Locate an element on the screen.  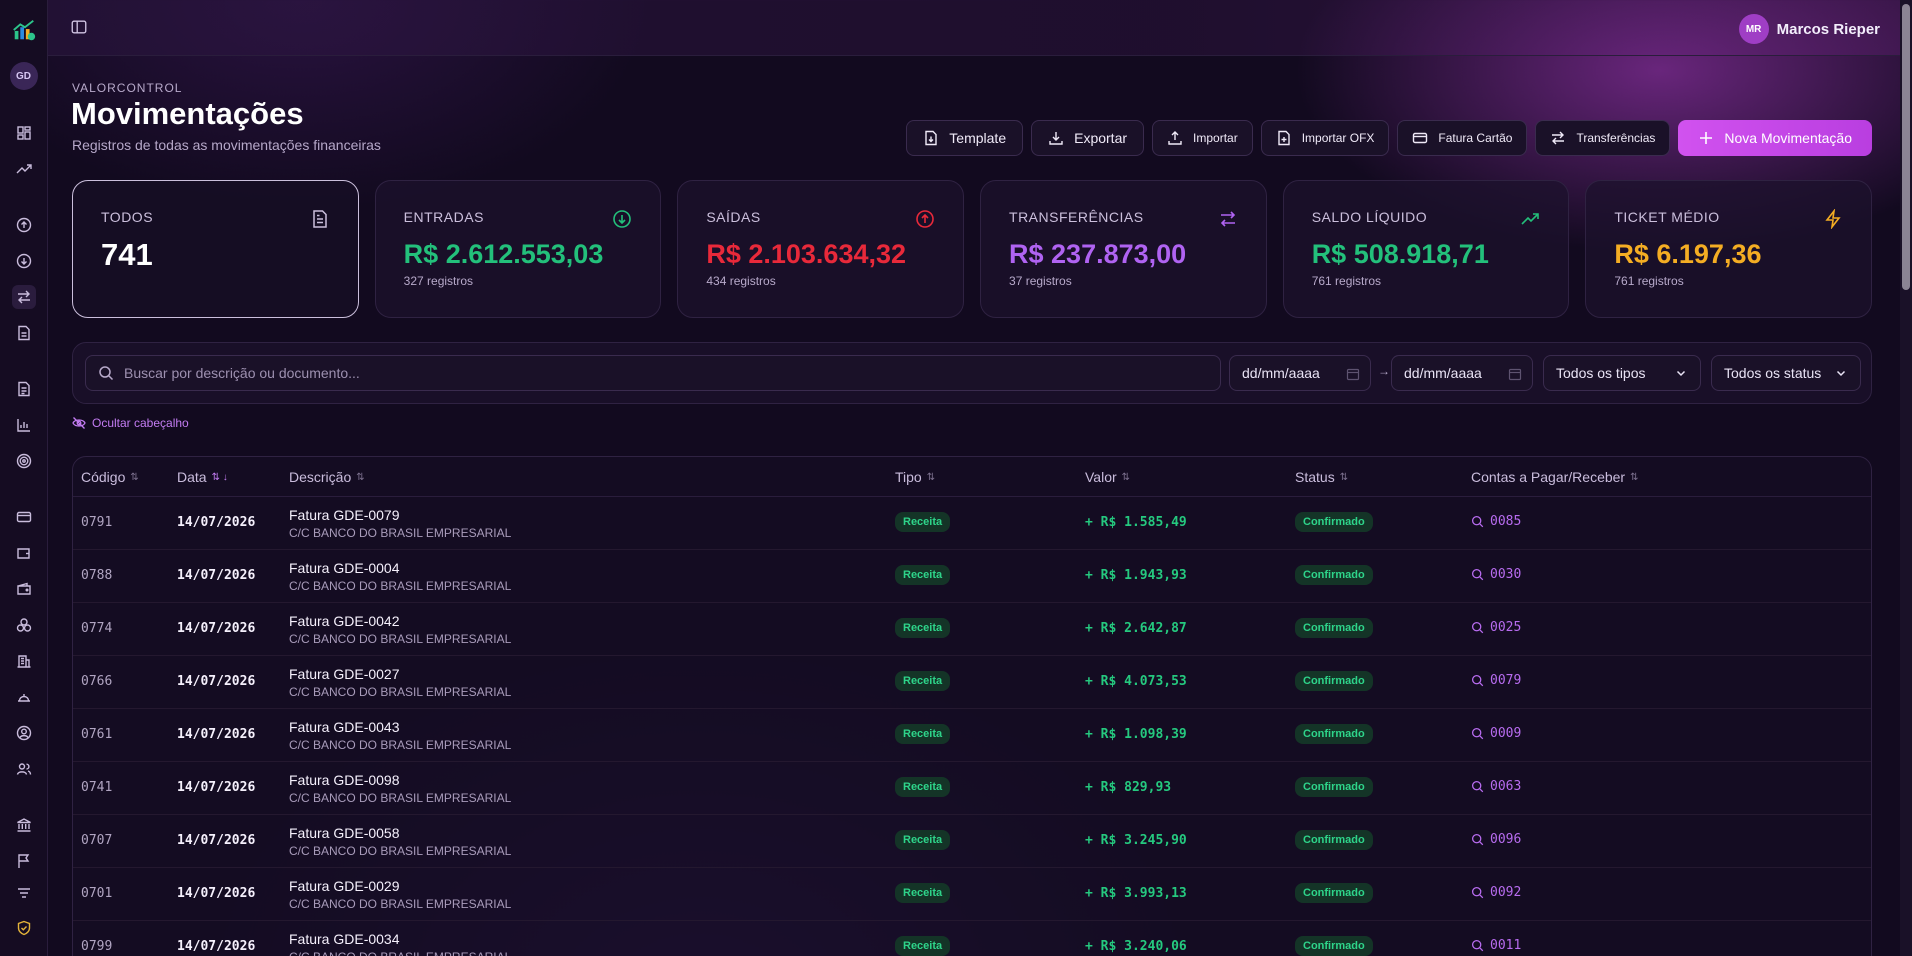
status-select: Todos os status is located at coordinates (1786, 373).